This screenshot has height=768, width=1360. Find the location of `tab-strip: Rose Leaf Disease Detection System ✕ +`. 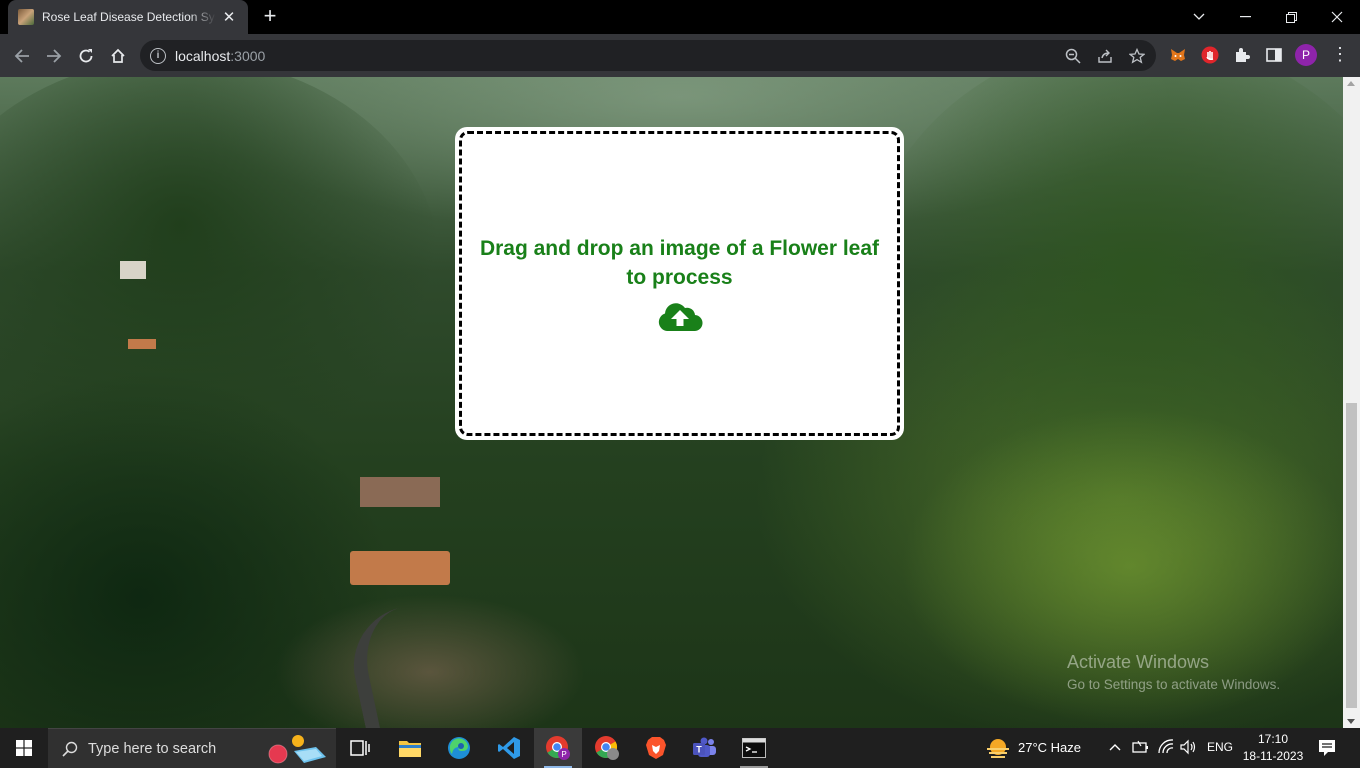

tab-strip: Rose Leaf Disease Detection System ✕ + is located at coordinates (680, 17).